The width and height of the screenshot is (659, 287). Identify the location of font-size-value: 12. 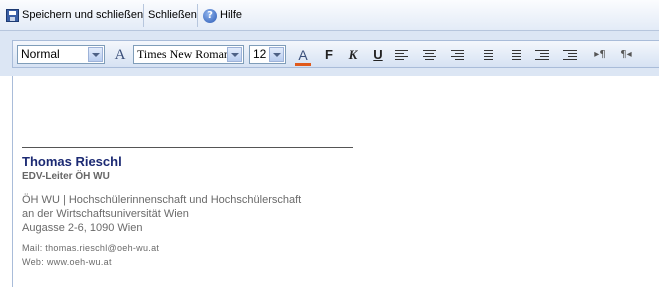
(260, 54).